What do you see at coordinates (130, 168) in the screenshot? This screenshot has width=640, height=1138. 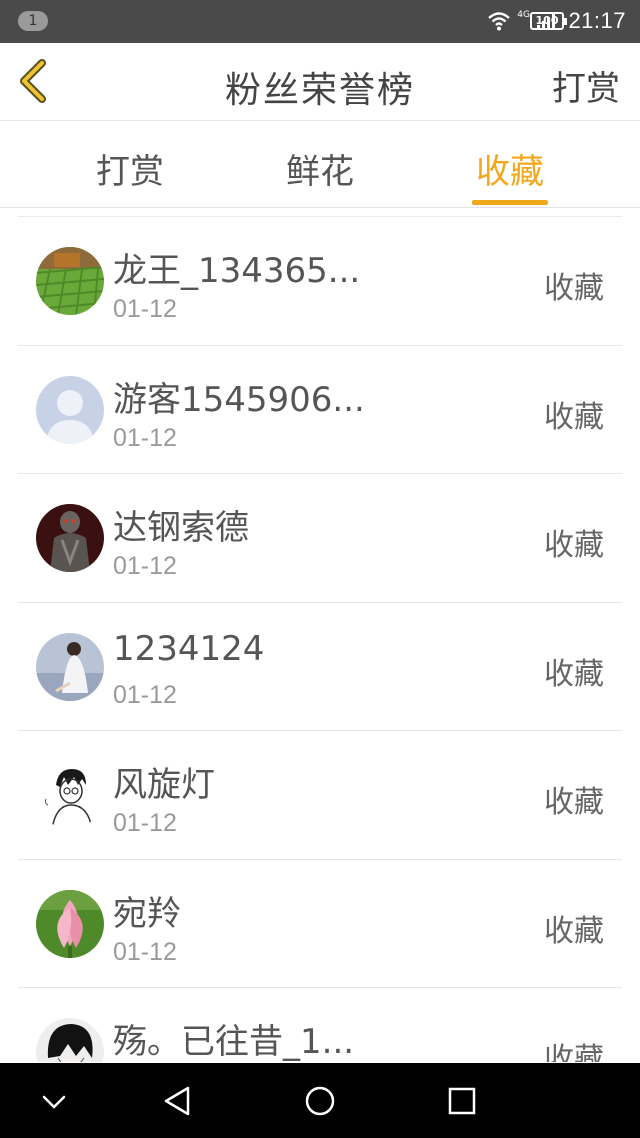 I see `tab-tip: 打赏` at bounding box center [130, 168].